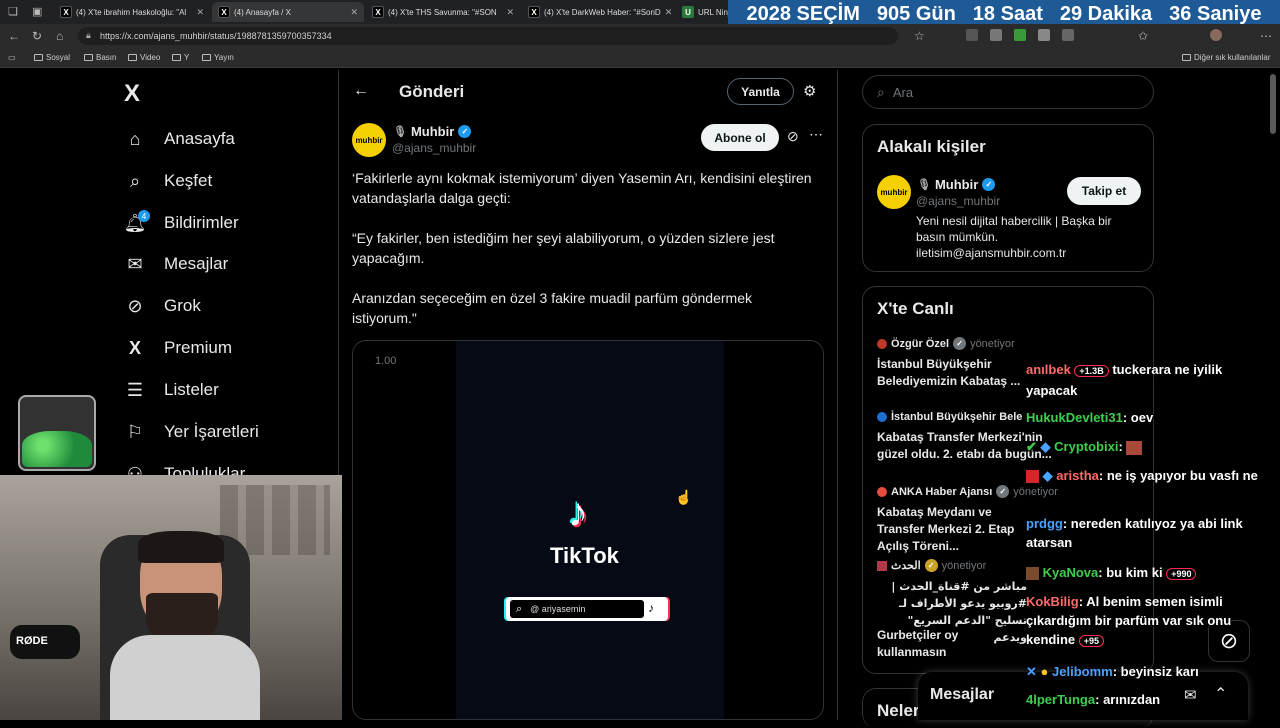 The image size is (1280, 728). What do you see at coordinates (598, 12) in the screenshot?
I see `browser-tab-4: X (4) X'te DarkWeb Haber: "#SonD ✕` at bounding box center [598, 12].